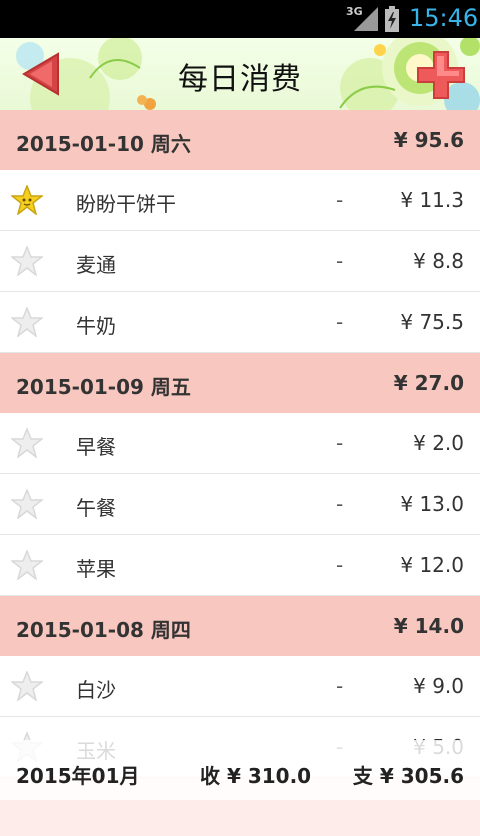 The image size is (480, 836). Describe the element at coordinates (240, 261) in the screenshot. I see `expense-row: 麦通 - ¥ 8.8` at that location.